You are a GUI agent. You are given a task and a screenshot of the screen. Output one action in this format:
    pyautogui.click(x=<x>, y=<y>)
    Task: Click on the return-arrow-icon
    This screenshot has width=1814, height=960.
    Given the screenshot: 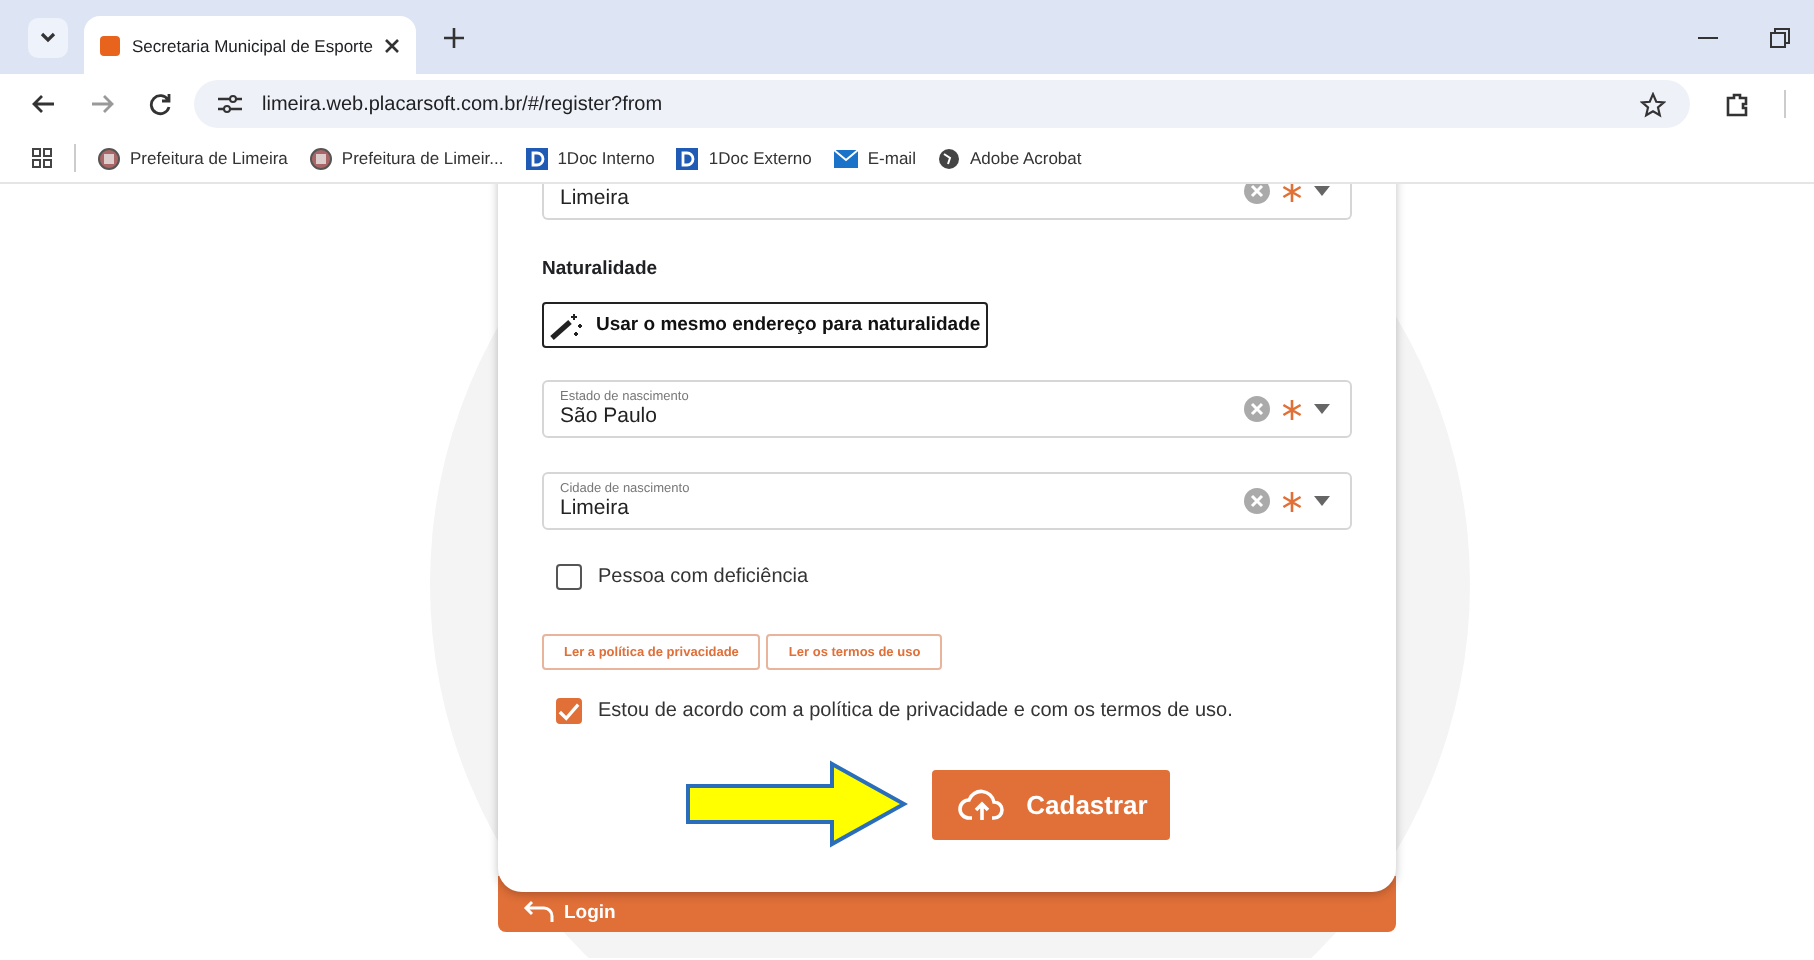 What is the action you would take?
    pyautogui.click(x=538, y=912)
    